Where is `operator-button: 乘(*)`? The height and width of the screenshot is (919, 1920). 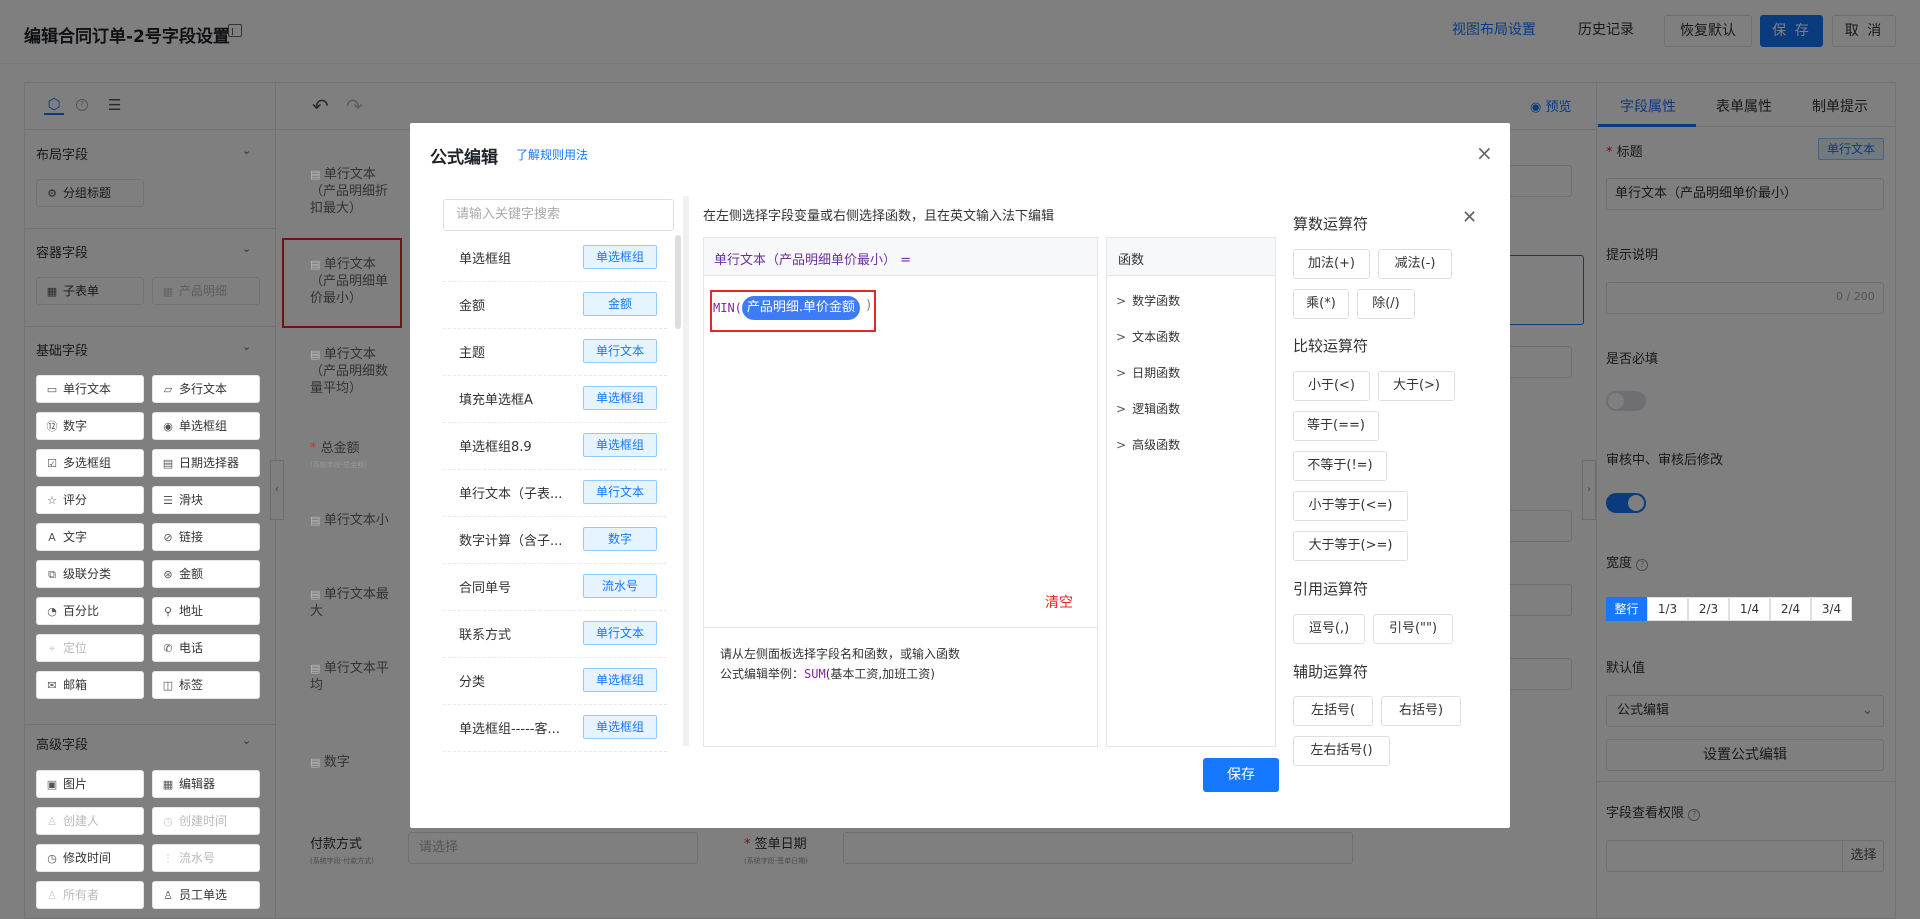
operator-button: 乘(*) is located at coordinates (1321, 304).